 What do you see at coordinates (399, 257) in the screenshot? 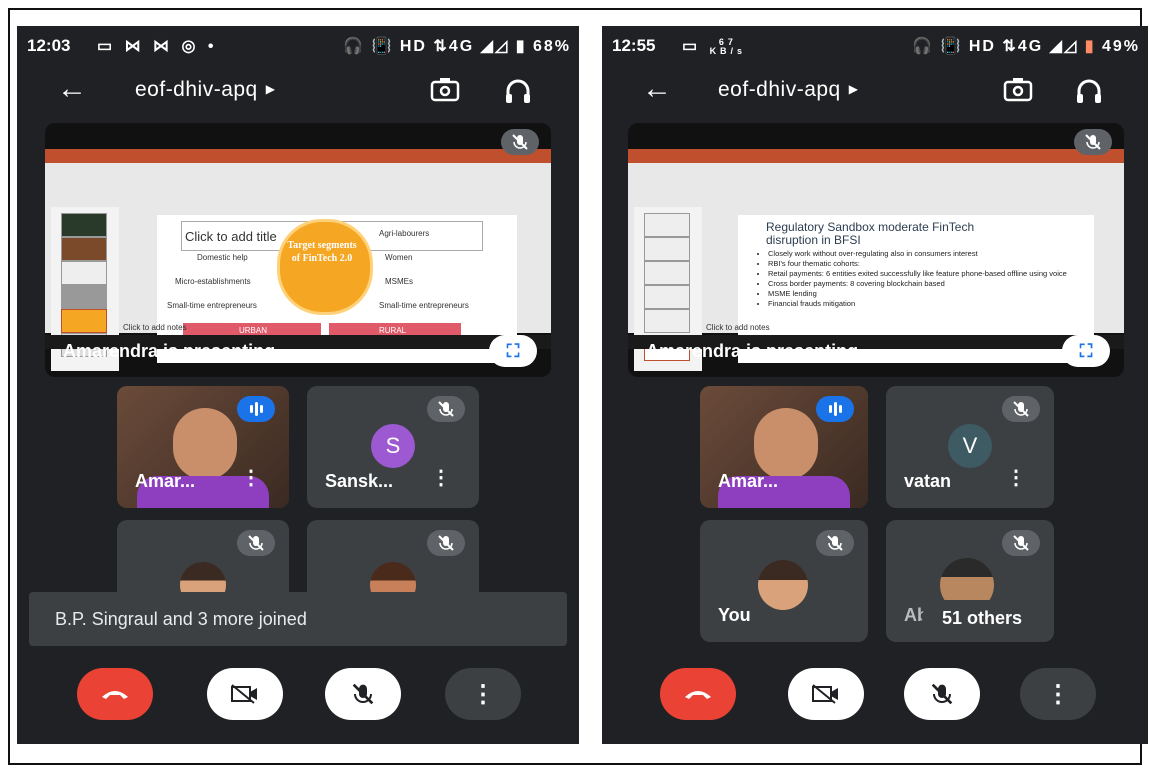
I see `slide-right-item: Women` at bounding box center [399, 257].